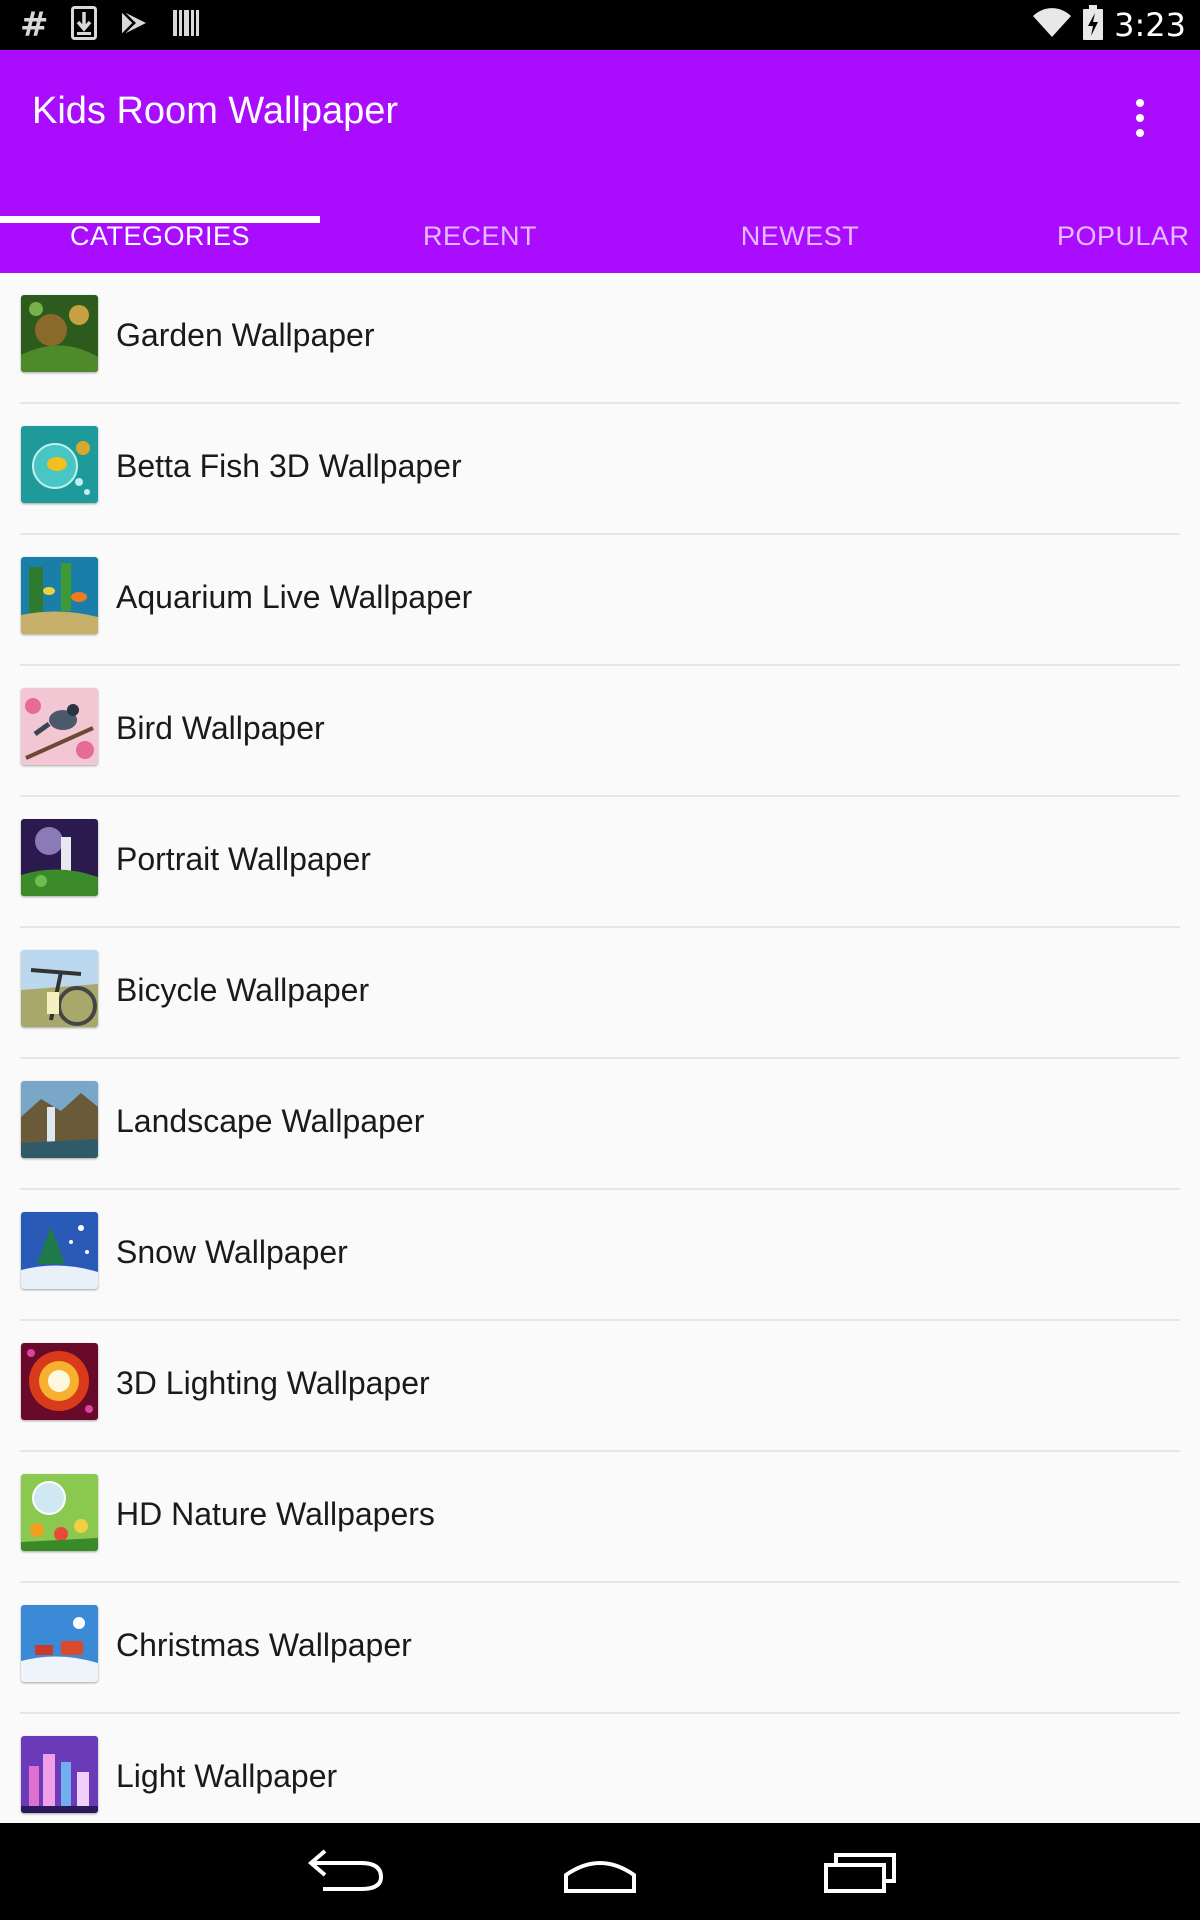 This screenshot has height=1920, width=1200. Describe the element at coordinates (160, 219) in the screenshot. I see `tab-indicator` at that location.